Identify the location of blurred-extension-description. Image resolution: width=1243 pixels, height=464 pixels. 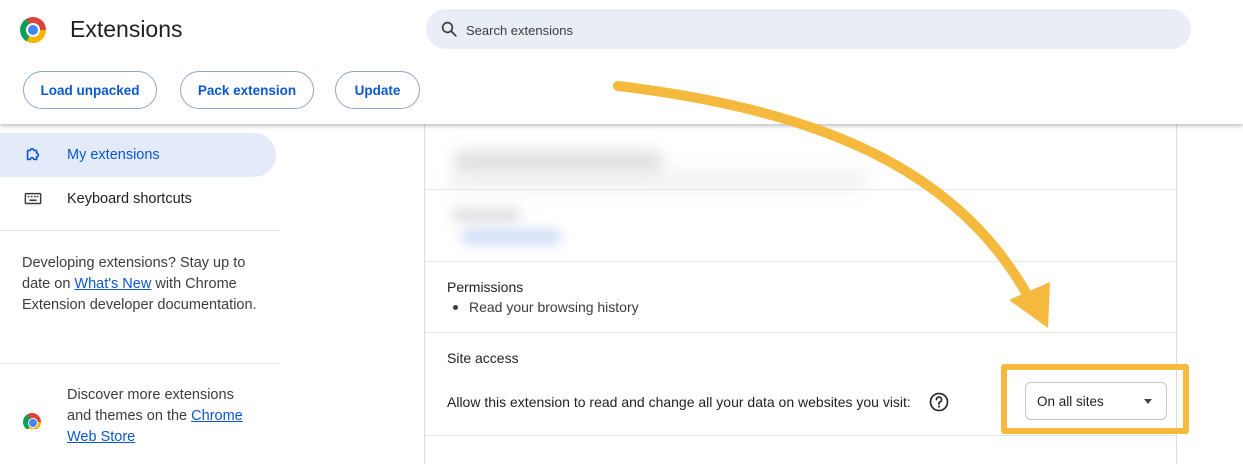
(657, 181).